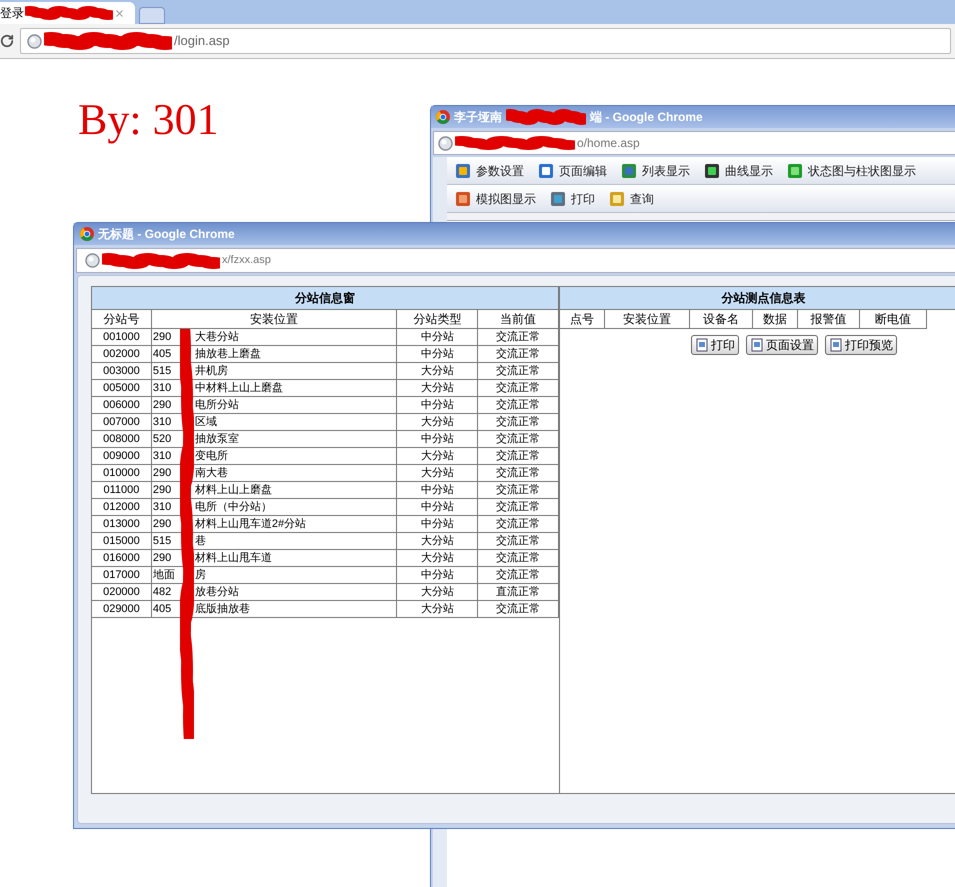  Describe the element at coordinates (233, 490) in the screenshot. I see `table-cell-text: 材料上山上磨盘` at that location.